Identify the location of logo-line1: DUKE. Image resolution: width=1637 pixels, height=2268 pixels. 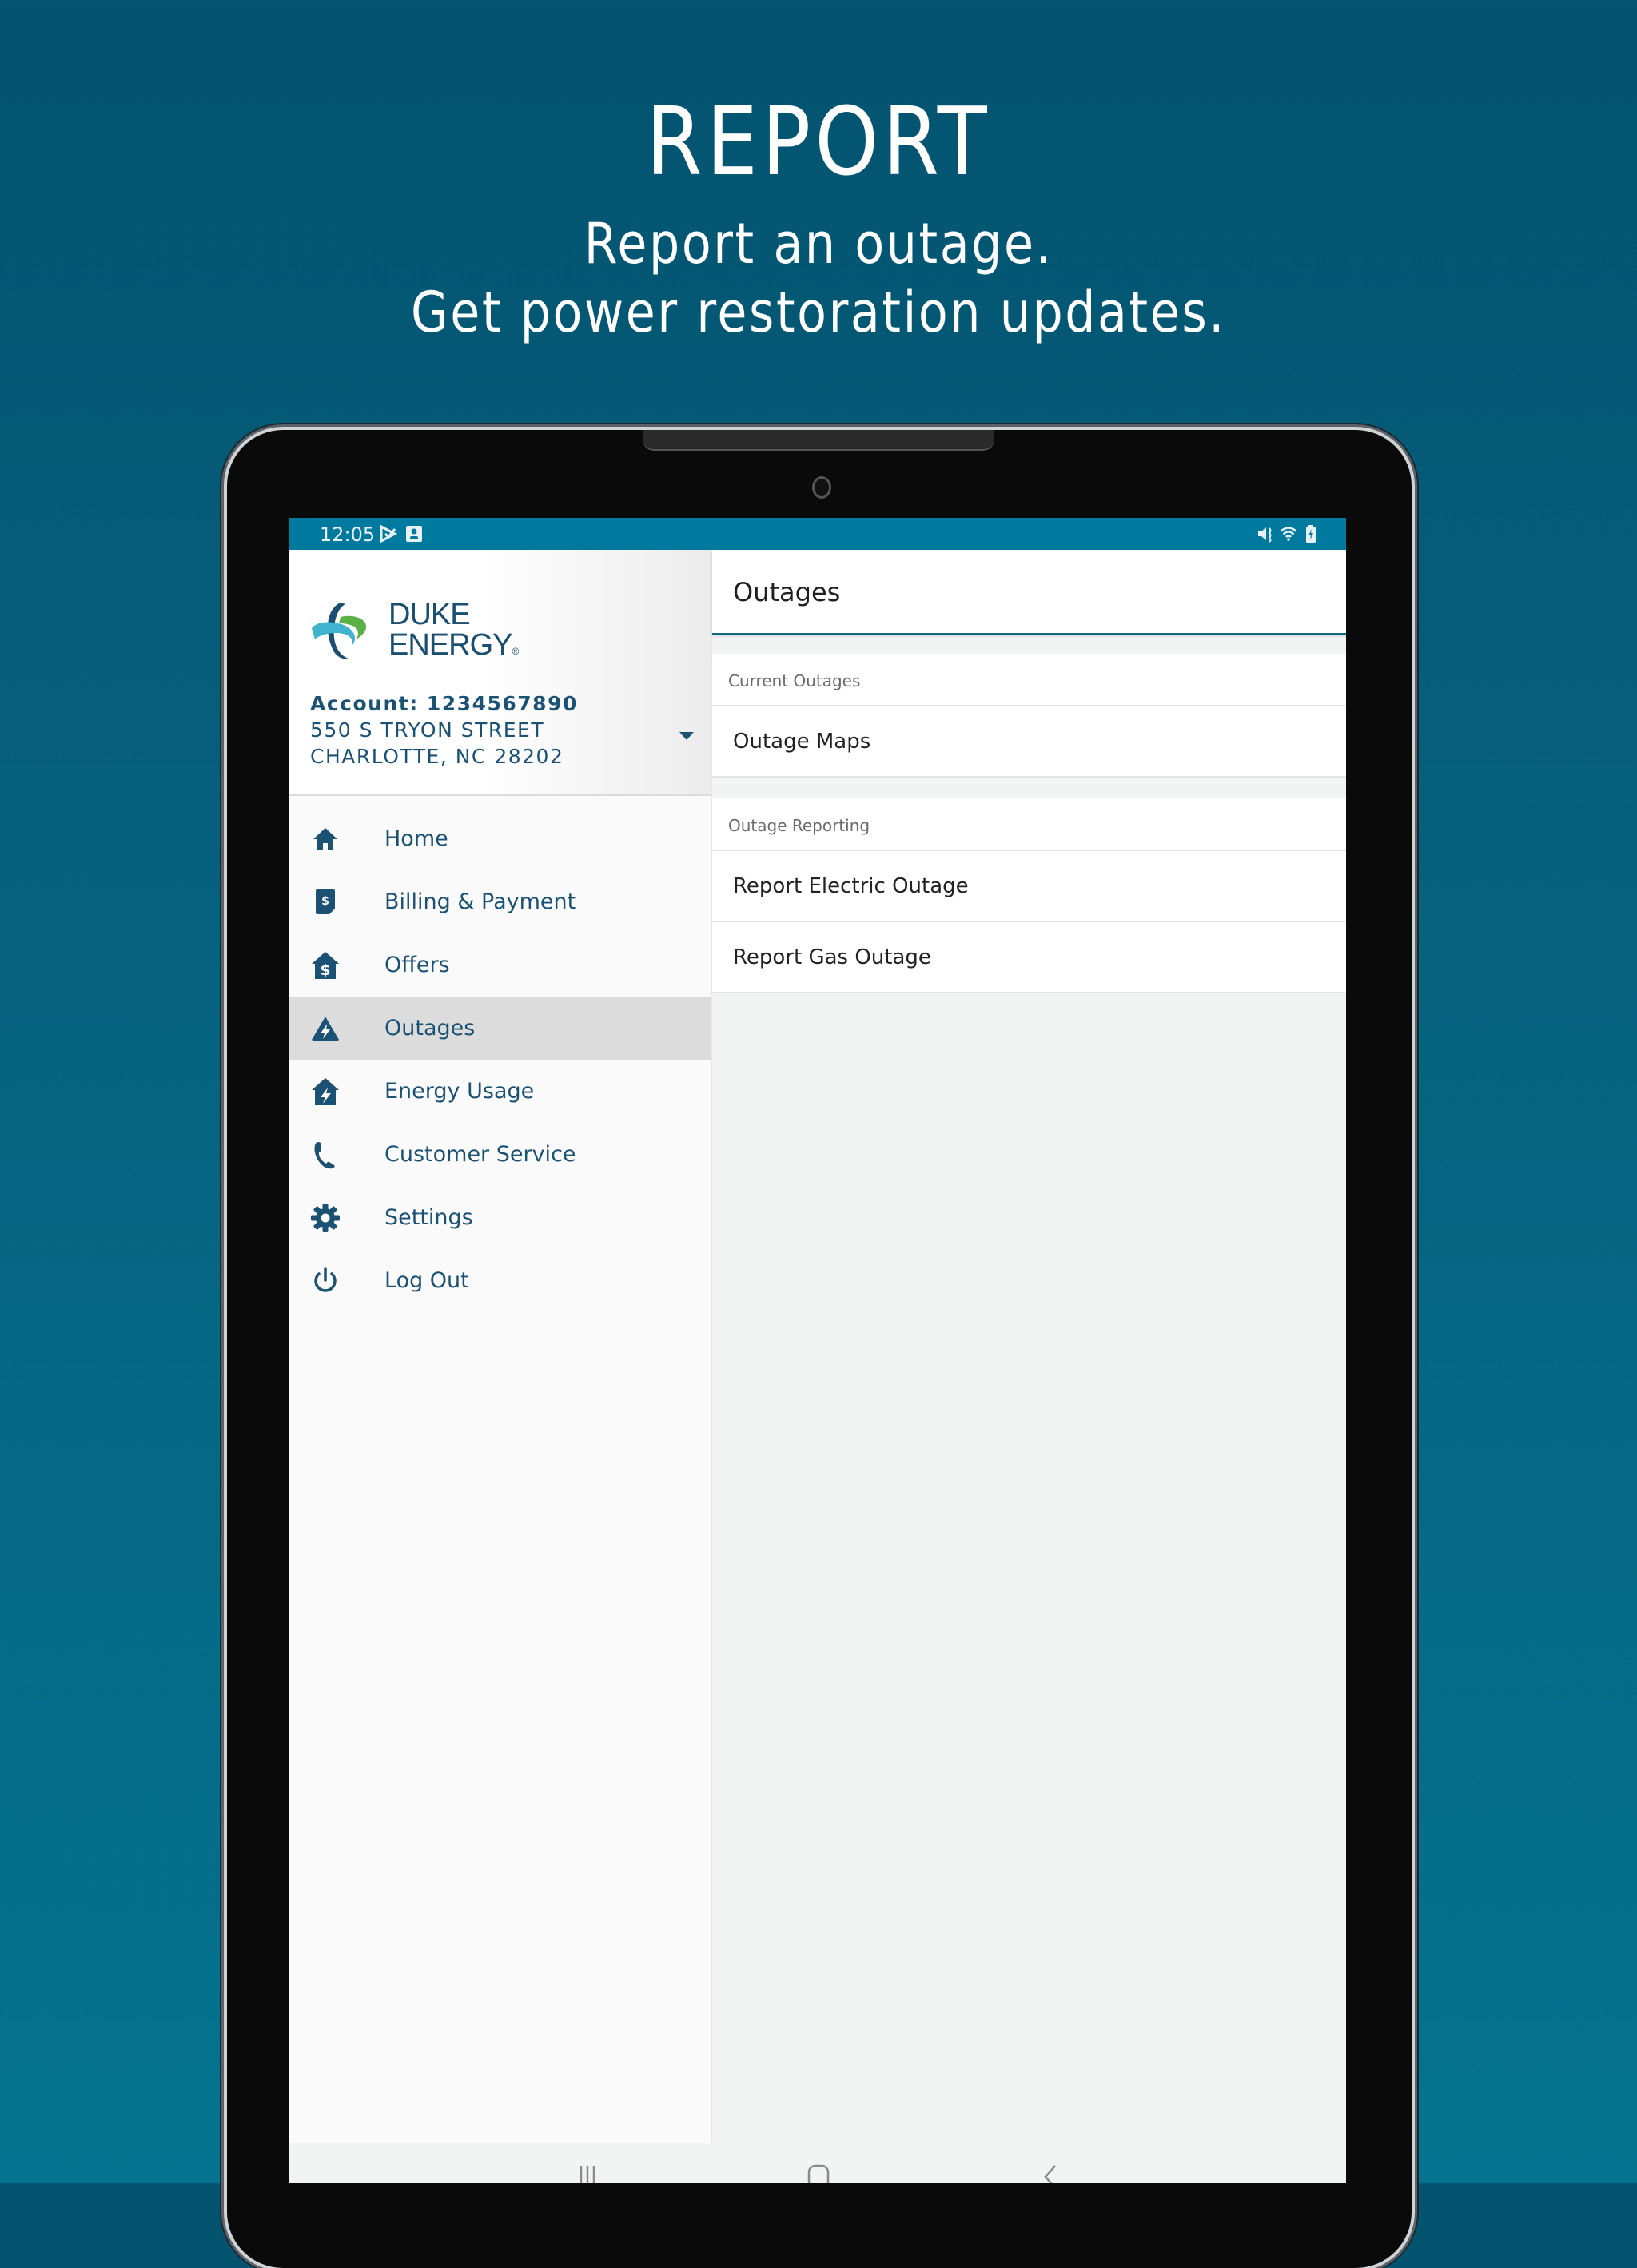
(429, 614).